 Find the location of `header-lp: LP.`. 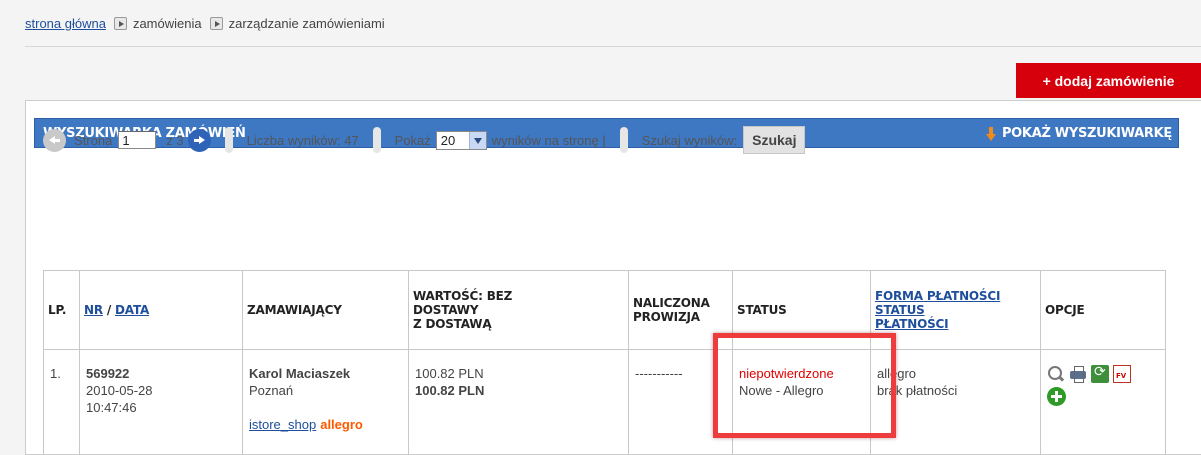

header-lp: LP. is located at coordinates (61, 310).